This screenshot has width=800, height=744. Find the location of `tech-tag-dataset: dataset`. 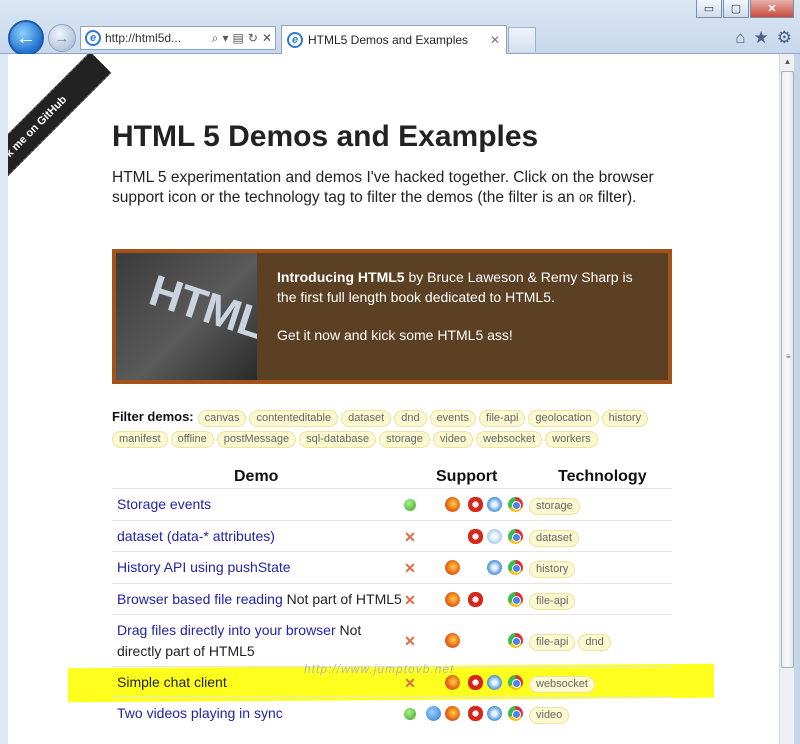

tech-tag-dataset: dataset is located at coordinates (554, 538).